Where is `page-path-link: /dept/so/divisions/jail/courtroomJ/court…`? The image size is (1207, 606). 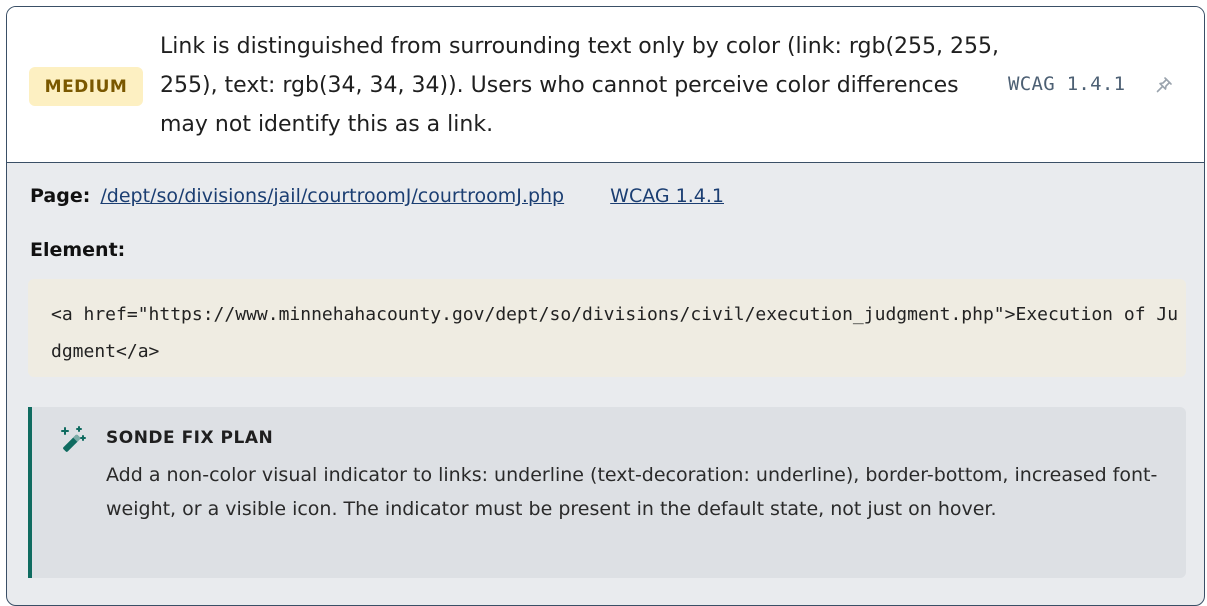
page-path-link: /dept/so/divisions/jail/courtroomJ/court… is located at coordinates (332, 196).